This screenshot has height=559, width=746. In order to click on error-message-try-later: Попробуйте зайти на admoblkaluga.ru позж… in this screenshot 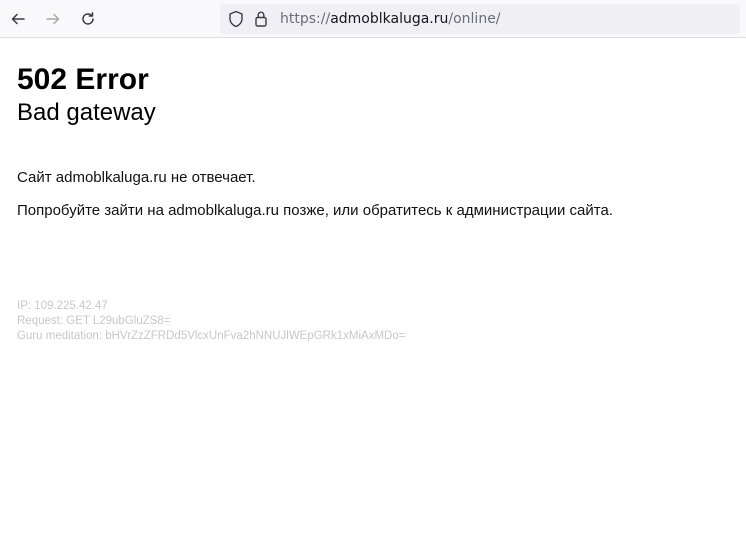, I will do `click(315, 210)`.